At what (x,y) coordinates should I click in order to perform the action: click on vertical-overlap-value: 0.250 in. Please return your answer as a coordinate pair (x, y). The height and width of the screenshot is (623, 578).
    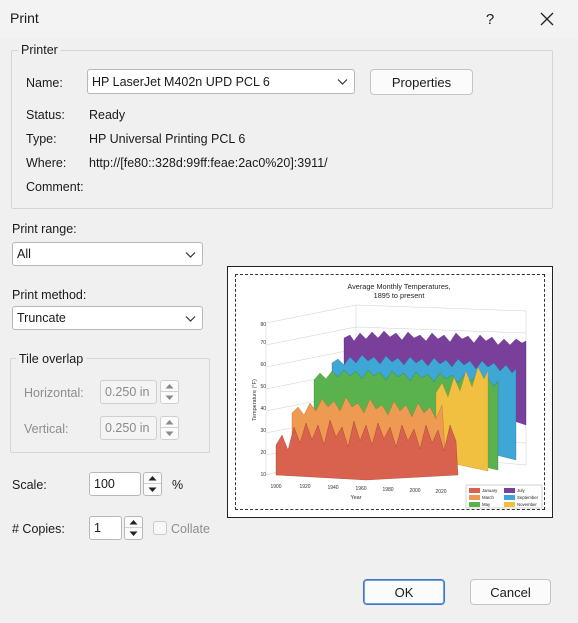
    Looking at the image, I should click on (127, 428).